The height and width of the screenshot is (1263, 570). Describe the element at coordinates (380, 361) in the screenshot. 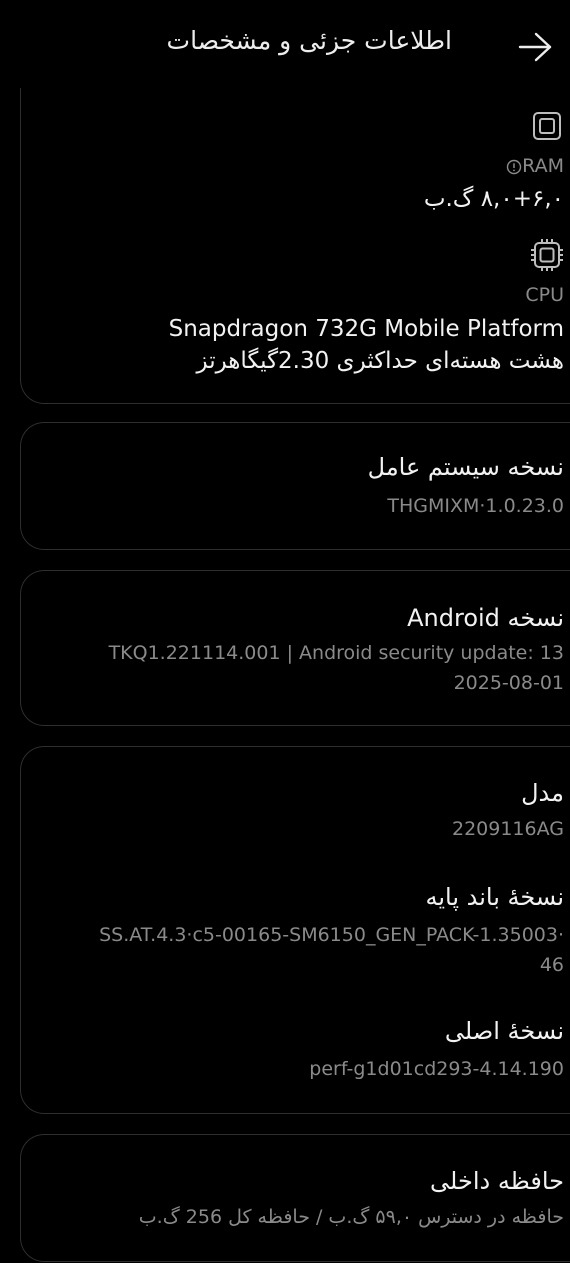

I see `cpu-detail: هشت هسته‌ای حداکثری 2.30گیگاهرتز` at that location.